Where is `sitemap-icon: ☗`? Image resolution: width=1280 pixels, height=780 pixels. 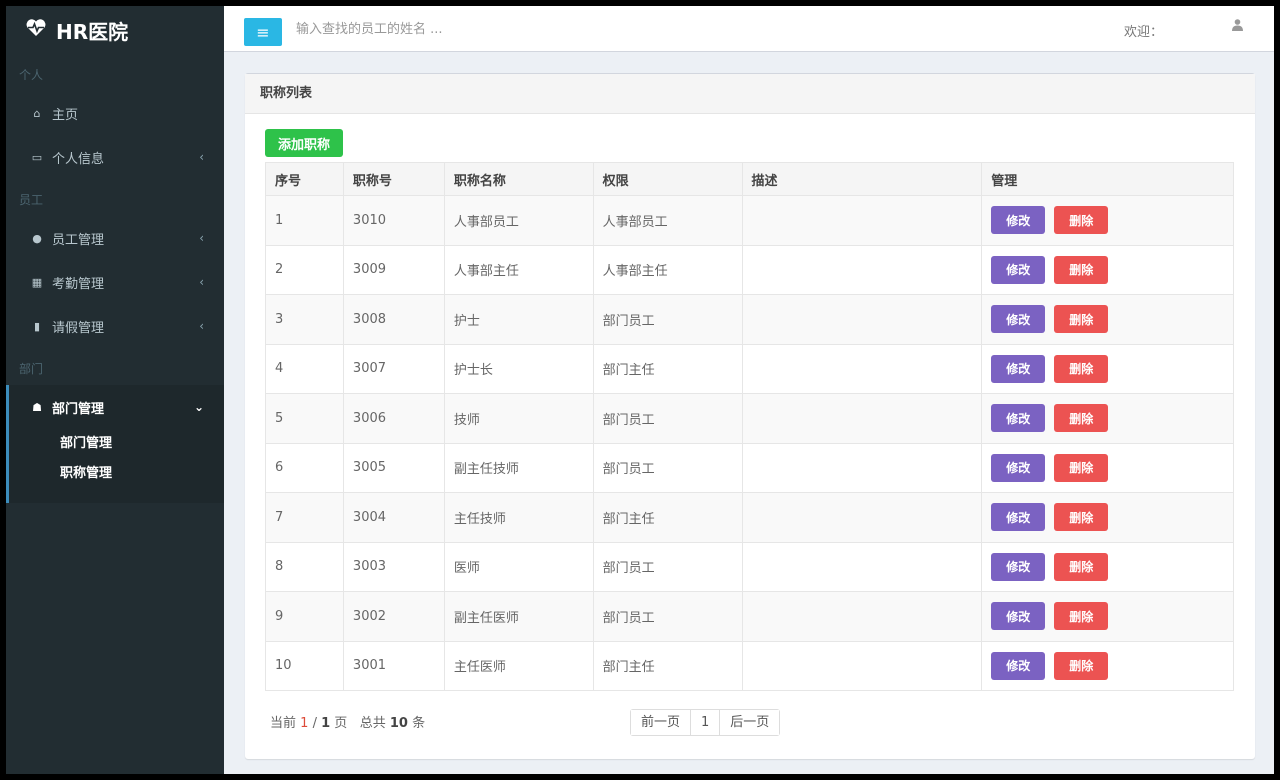 sitemap-icon: ☗ is located at coordinates (37, 407).